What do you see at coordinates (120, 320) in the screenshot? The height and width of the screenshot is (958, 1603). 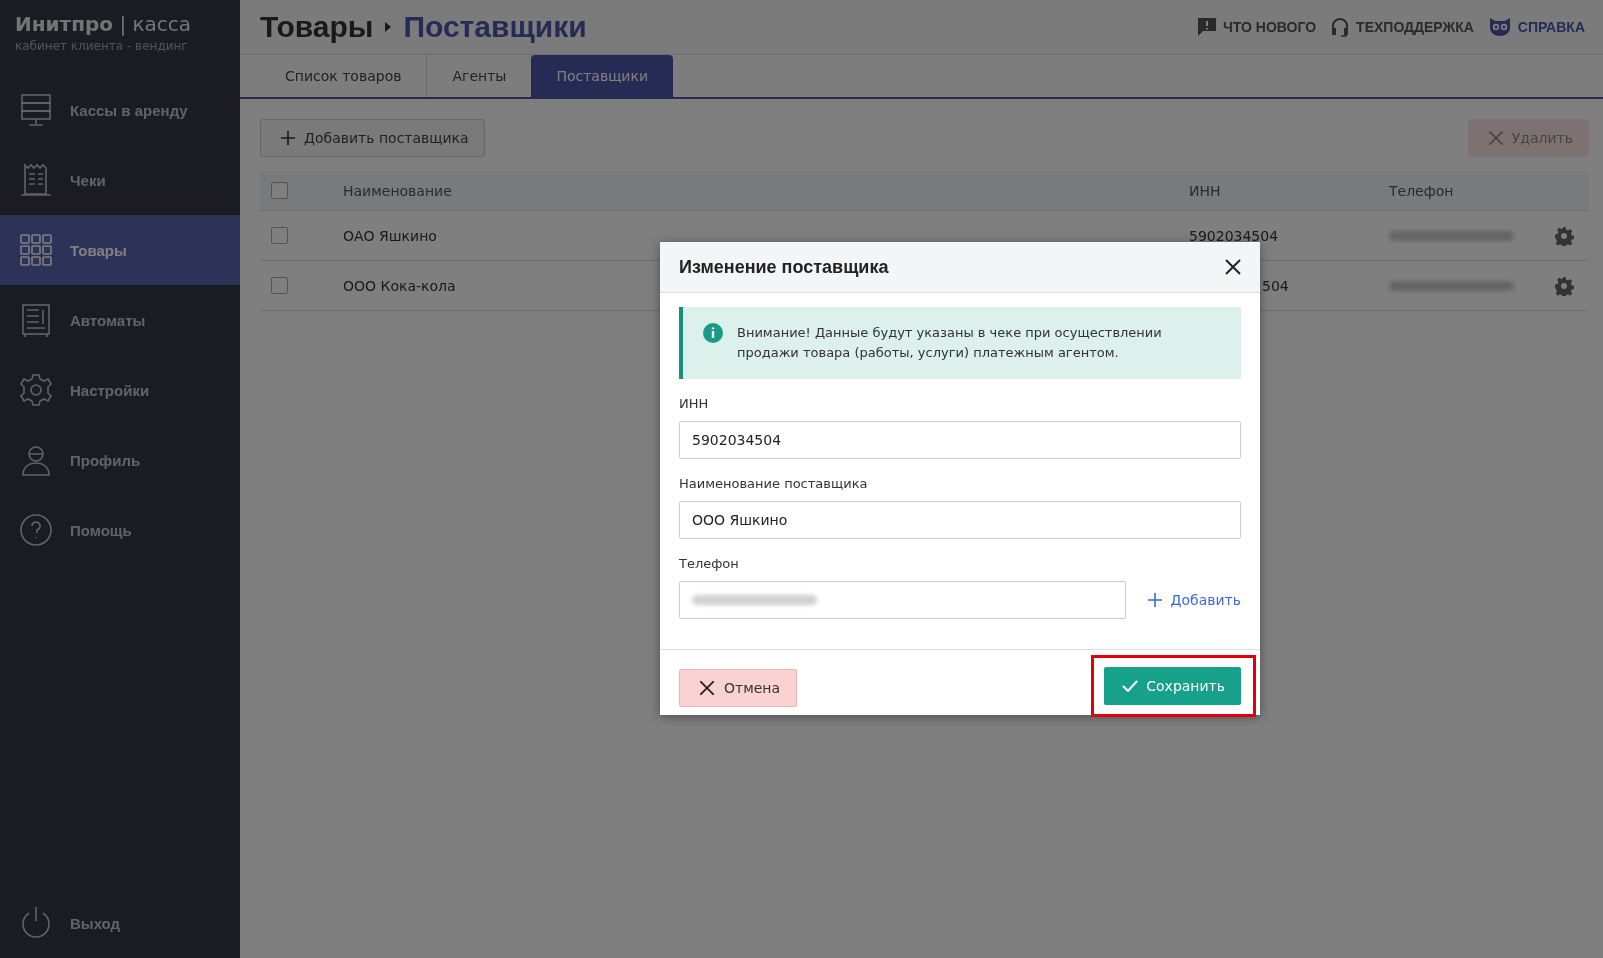 I see `sidebar-item: Автоматы` at bounding box center [120, 320].